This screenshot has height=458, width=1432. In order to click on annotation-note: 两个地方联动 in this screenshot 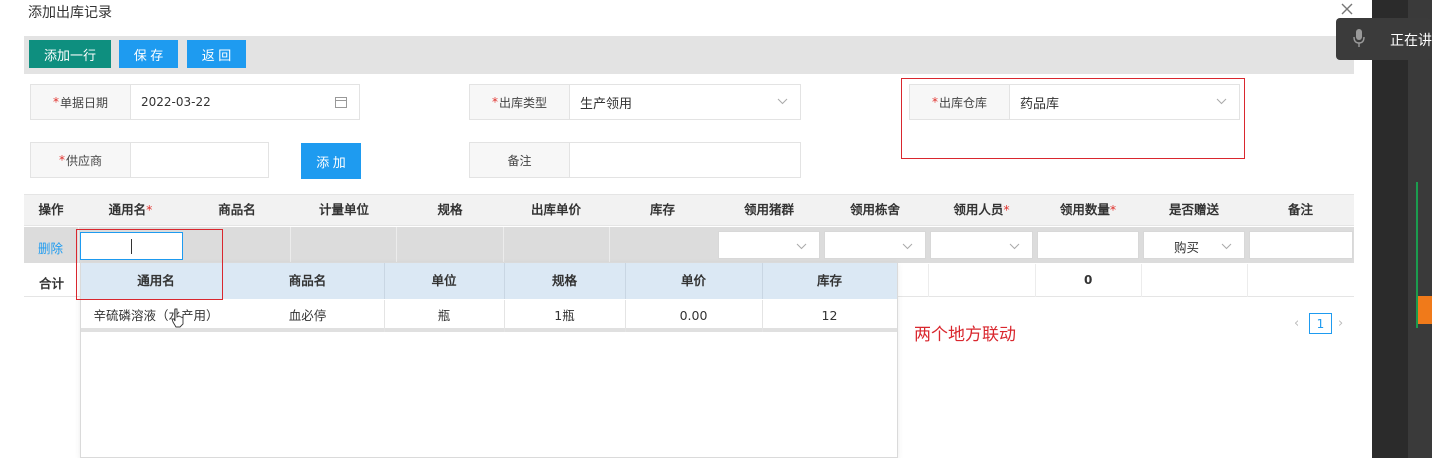, I will do `click(965, 335)`.